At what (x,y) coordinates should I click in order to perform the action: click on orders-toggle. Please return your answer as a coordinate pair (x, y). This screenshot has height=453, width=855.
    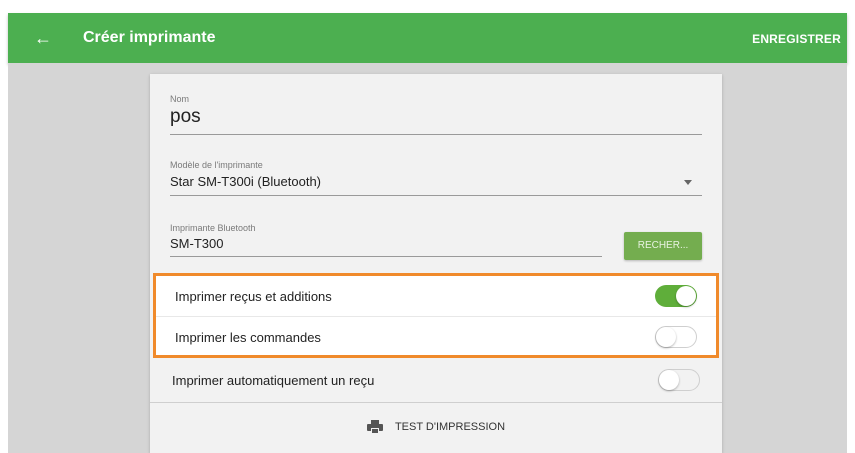
    Looking at the image, I should click on (676, 337).